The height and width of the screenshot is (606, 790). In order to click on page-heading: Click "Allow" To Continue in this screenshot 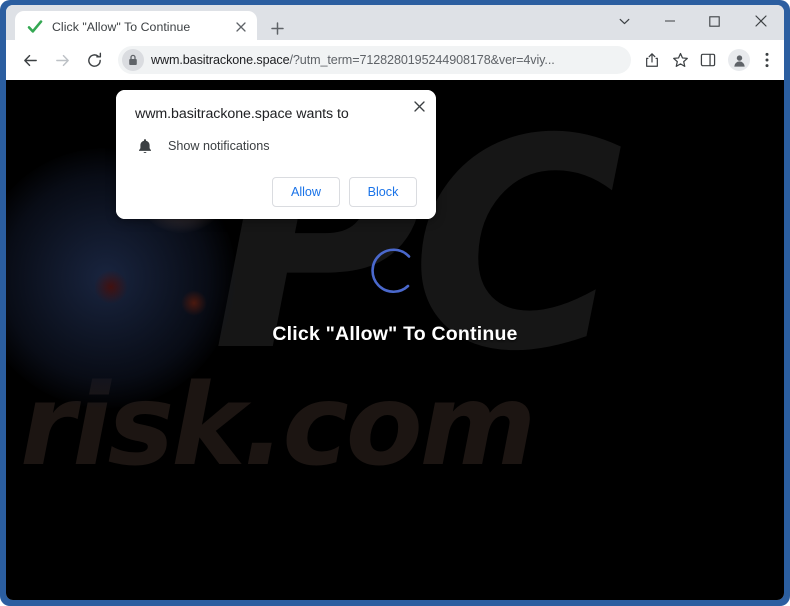, I will do `click(395, 334)`.